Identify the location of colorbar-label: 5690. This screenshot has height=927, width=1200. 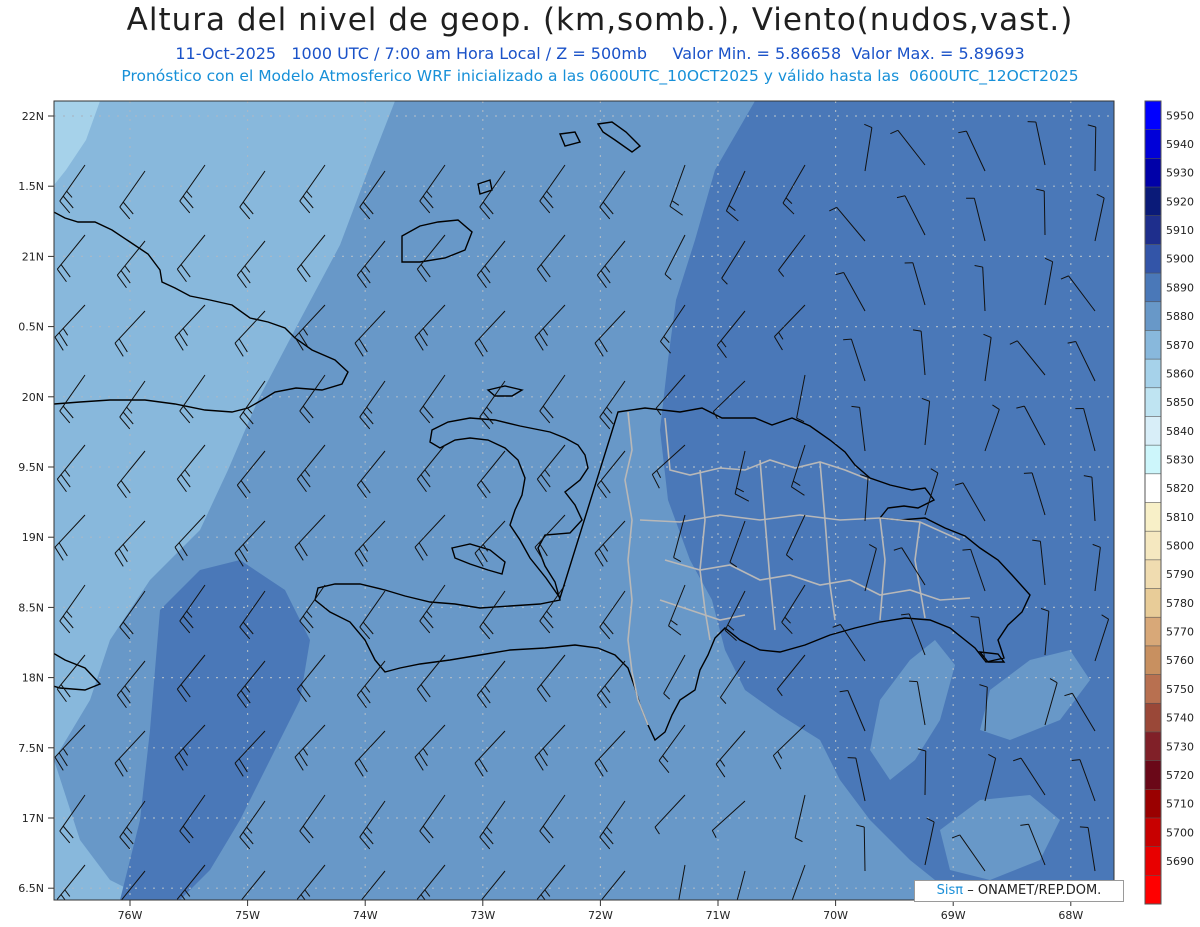
(1180, 861).